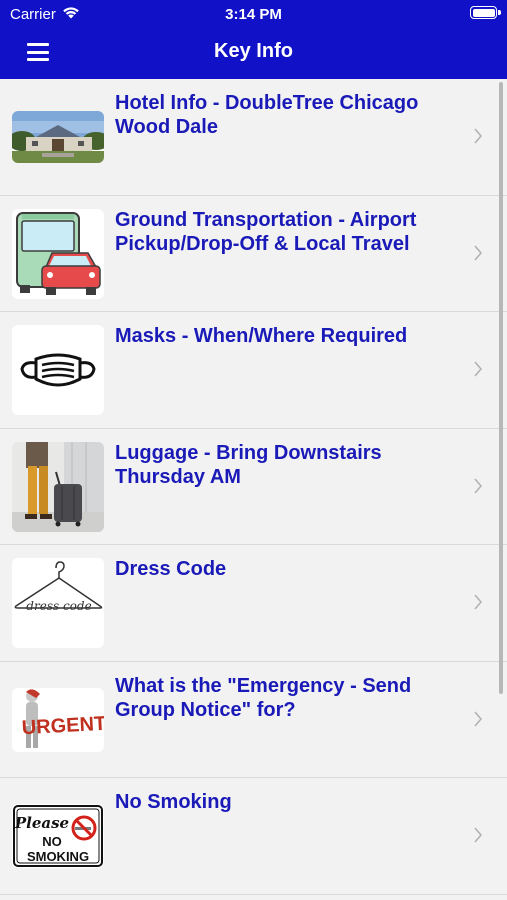 The height and width of the screenshot is (900, 507). I want to click on face-mask-icon, so click(58, 370).